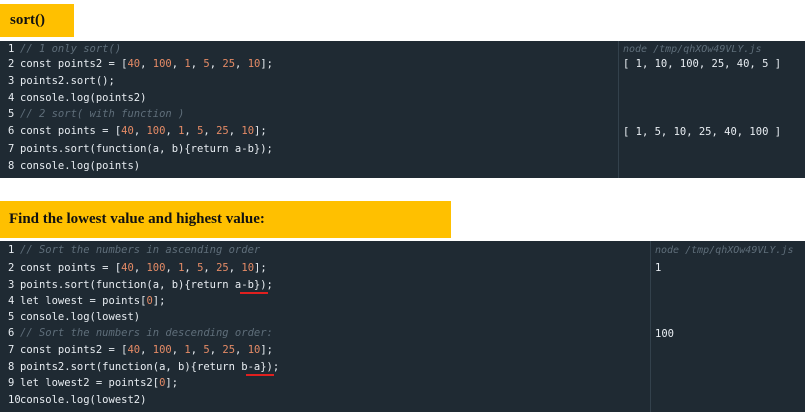 This screenshot has width=805, height=412. Describe the element at coordinates (134, 250) in the screenshot. I see `code-line: 1// Sort the numbers in ascending order` at that location.